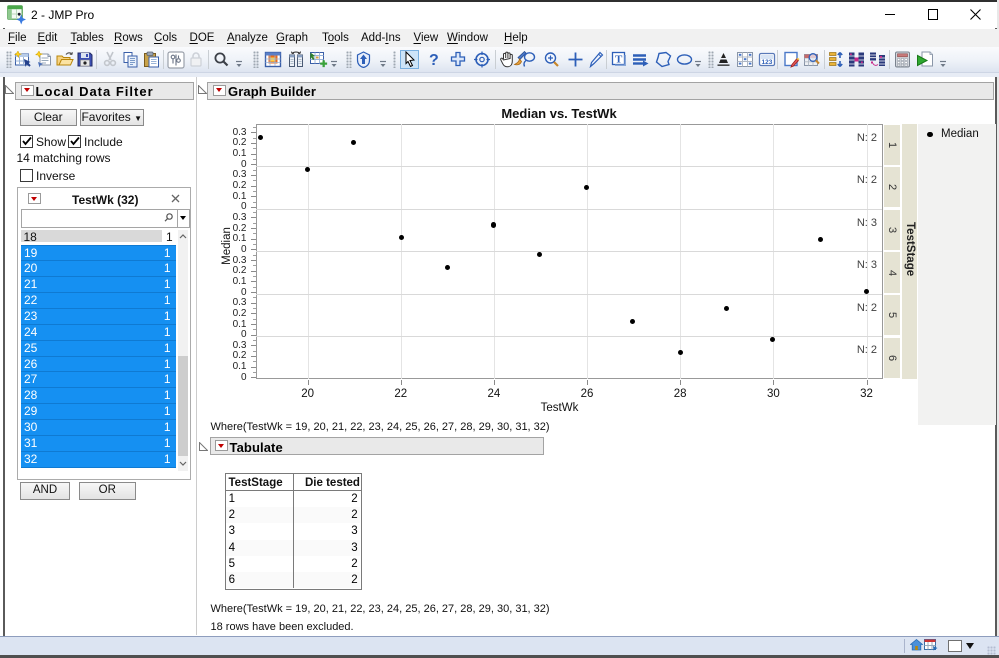  I want to click on svg-text: T, so click(619, 60).